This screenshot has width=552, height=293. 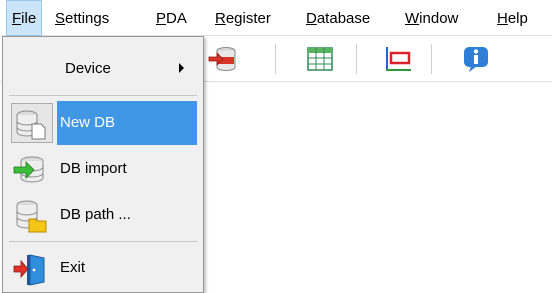 I want to click on frame-icon, so click(x=398, y=59).